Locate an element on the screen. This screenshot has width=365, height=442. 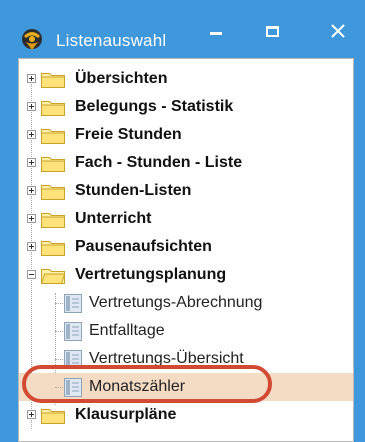
tree-folder-label: Fach - Stunden - Liste is located at coordinates (159, 162).